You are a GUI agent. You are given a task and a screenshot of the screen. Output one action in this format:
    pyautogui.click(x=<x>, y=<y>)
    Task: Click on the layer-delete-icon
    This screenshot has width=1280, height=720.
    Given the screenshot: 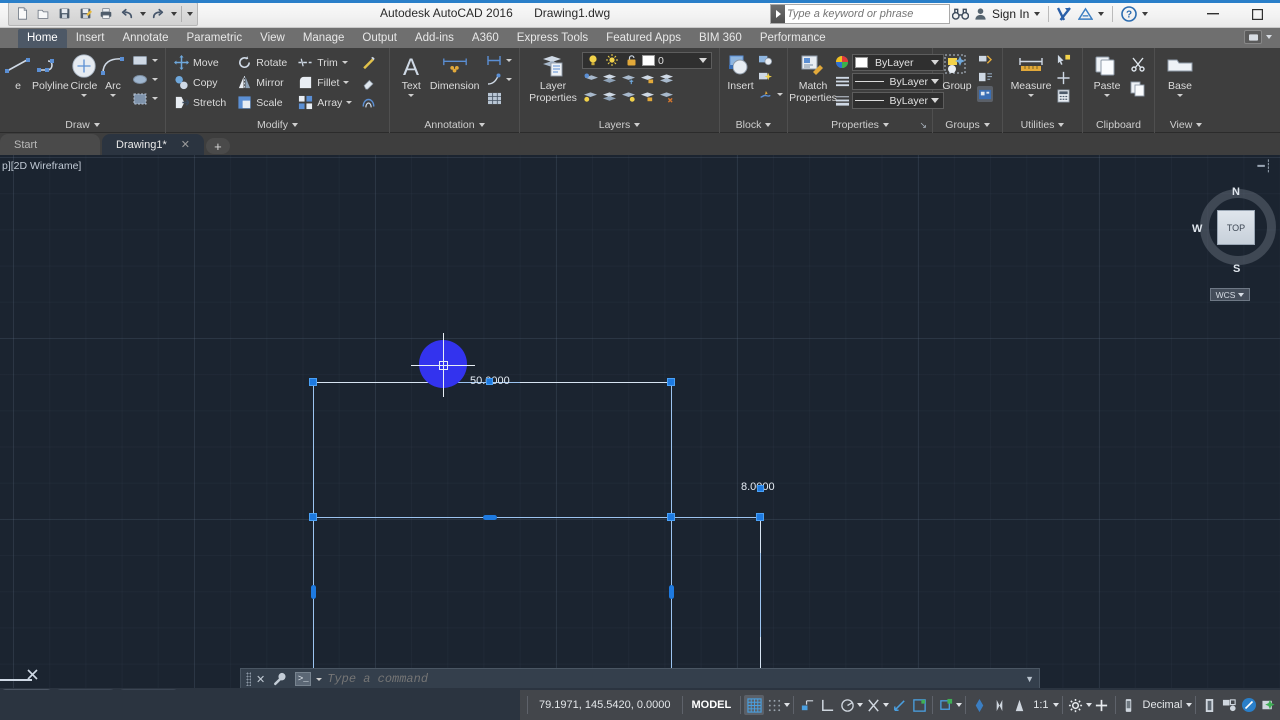 What is the action you would take?
    pyautogui.click(x=666, y=97)
    